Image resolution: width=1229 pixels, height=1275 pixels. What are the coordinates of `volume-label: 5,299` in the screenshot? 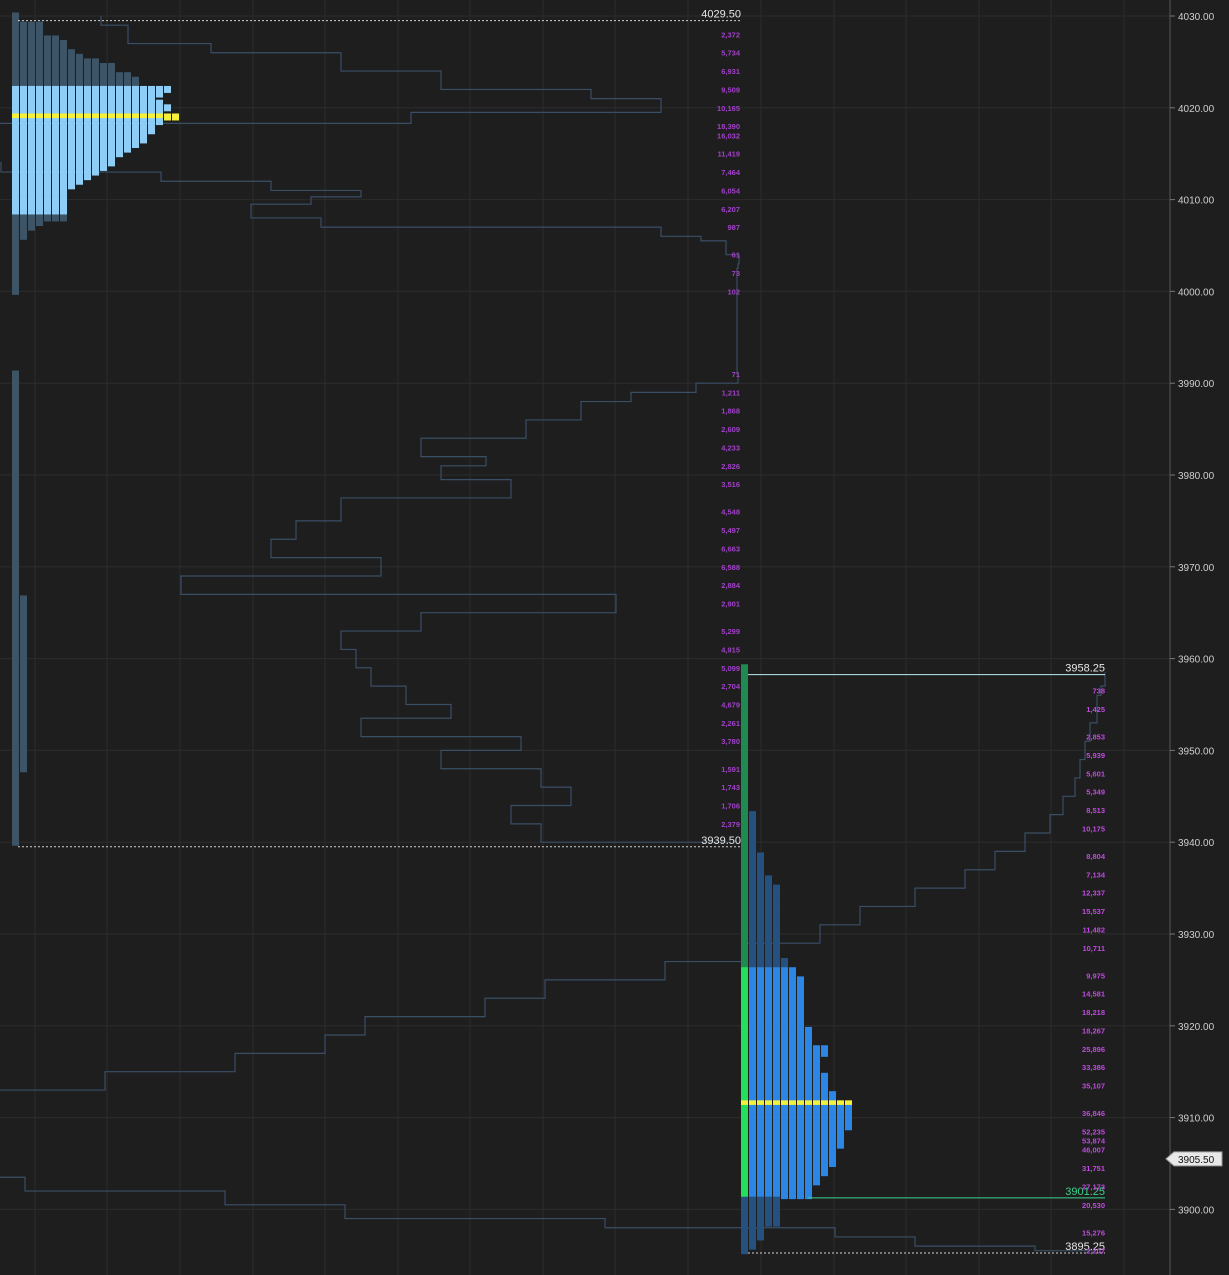 It's located at (730, 631).